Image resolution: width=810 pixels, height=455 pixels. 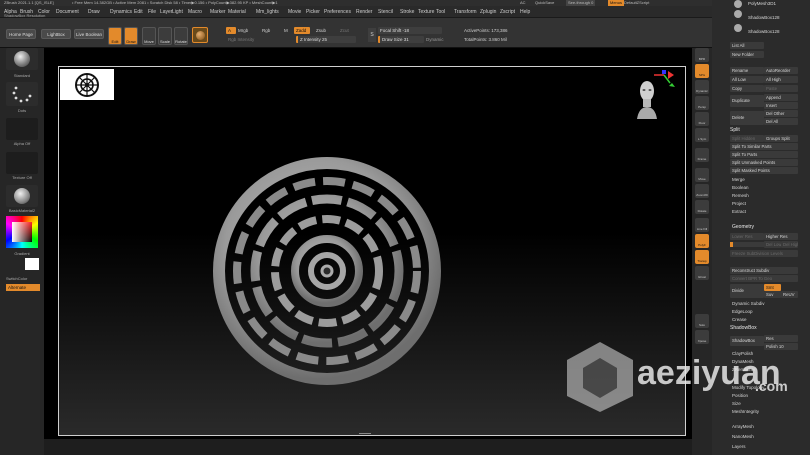 I want to click on switch-color-label: SwitchColor, so click(x=24, y=278).